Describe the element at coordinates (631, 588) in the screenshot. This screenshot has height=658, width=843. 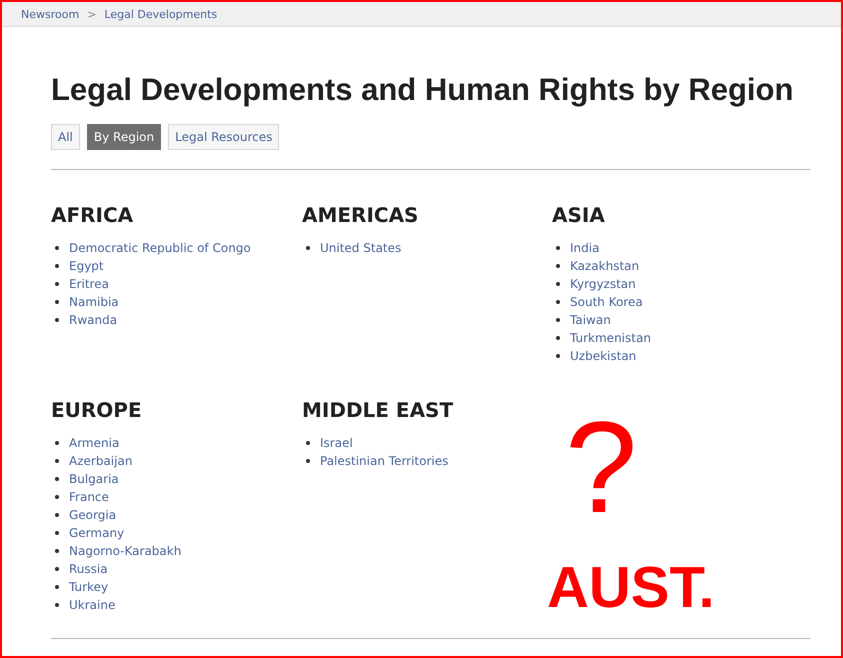
I see `handwritten-note: AUST.` at that location.